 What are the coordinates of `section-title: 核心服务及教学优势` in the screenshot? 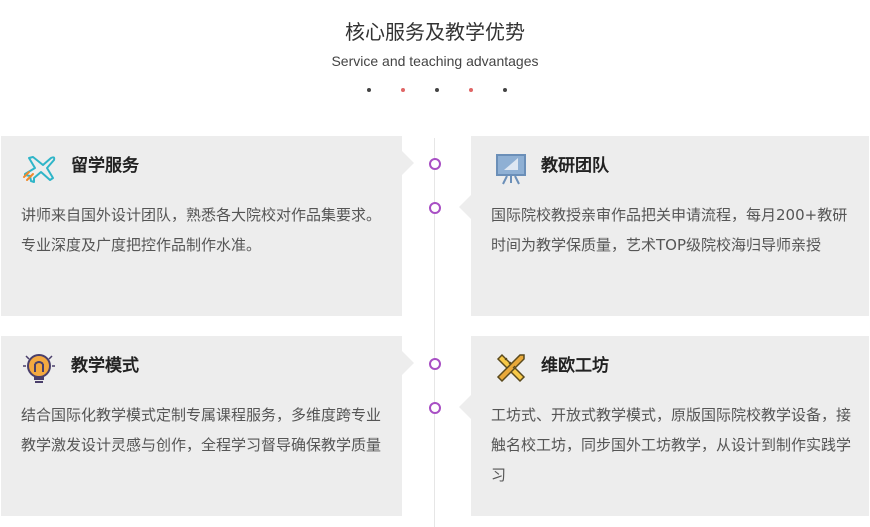 It's located at (435, 32).